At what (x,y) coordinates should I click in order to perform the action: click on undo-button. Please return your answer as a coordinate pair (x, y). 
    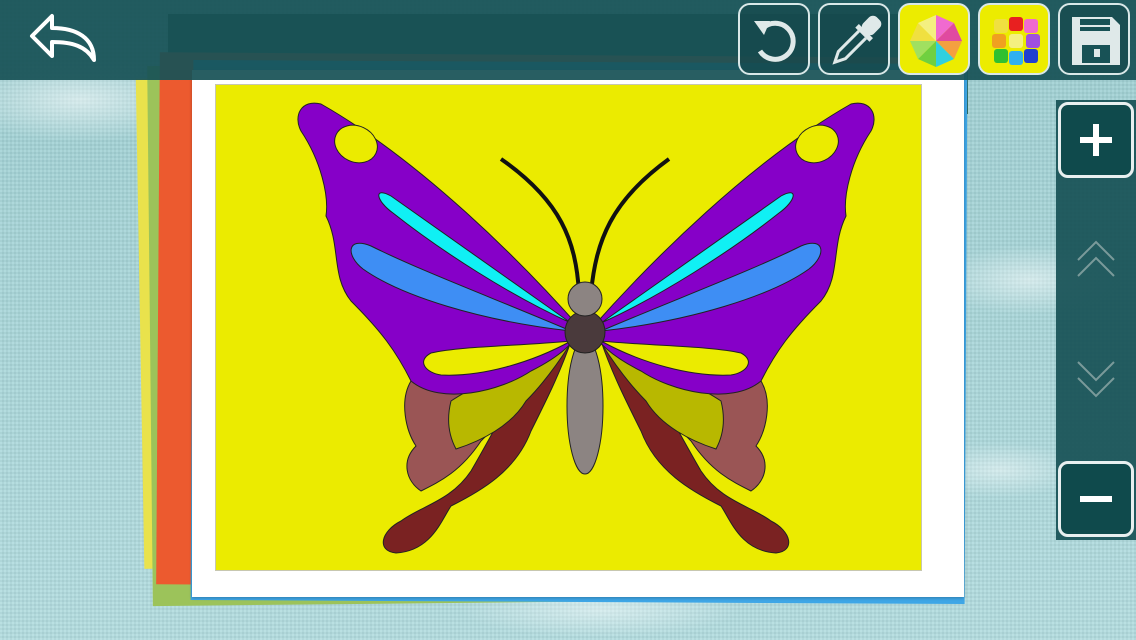
    Looking at the image, I should click on (774, 39).